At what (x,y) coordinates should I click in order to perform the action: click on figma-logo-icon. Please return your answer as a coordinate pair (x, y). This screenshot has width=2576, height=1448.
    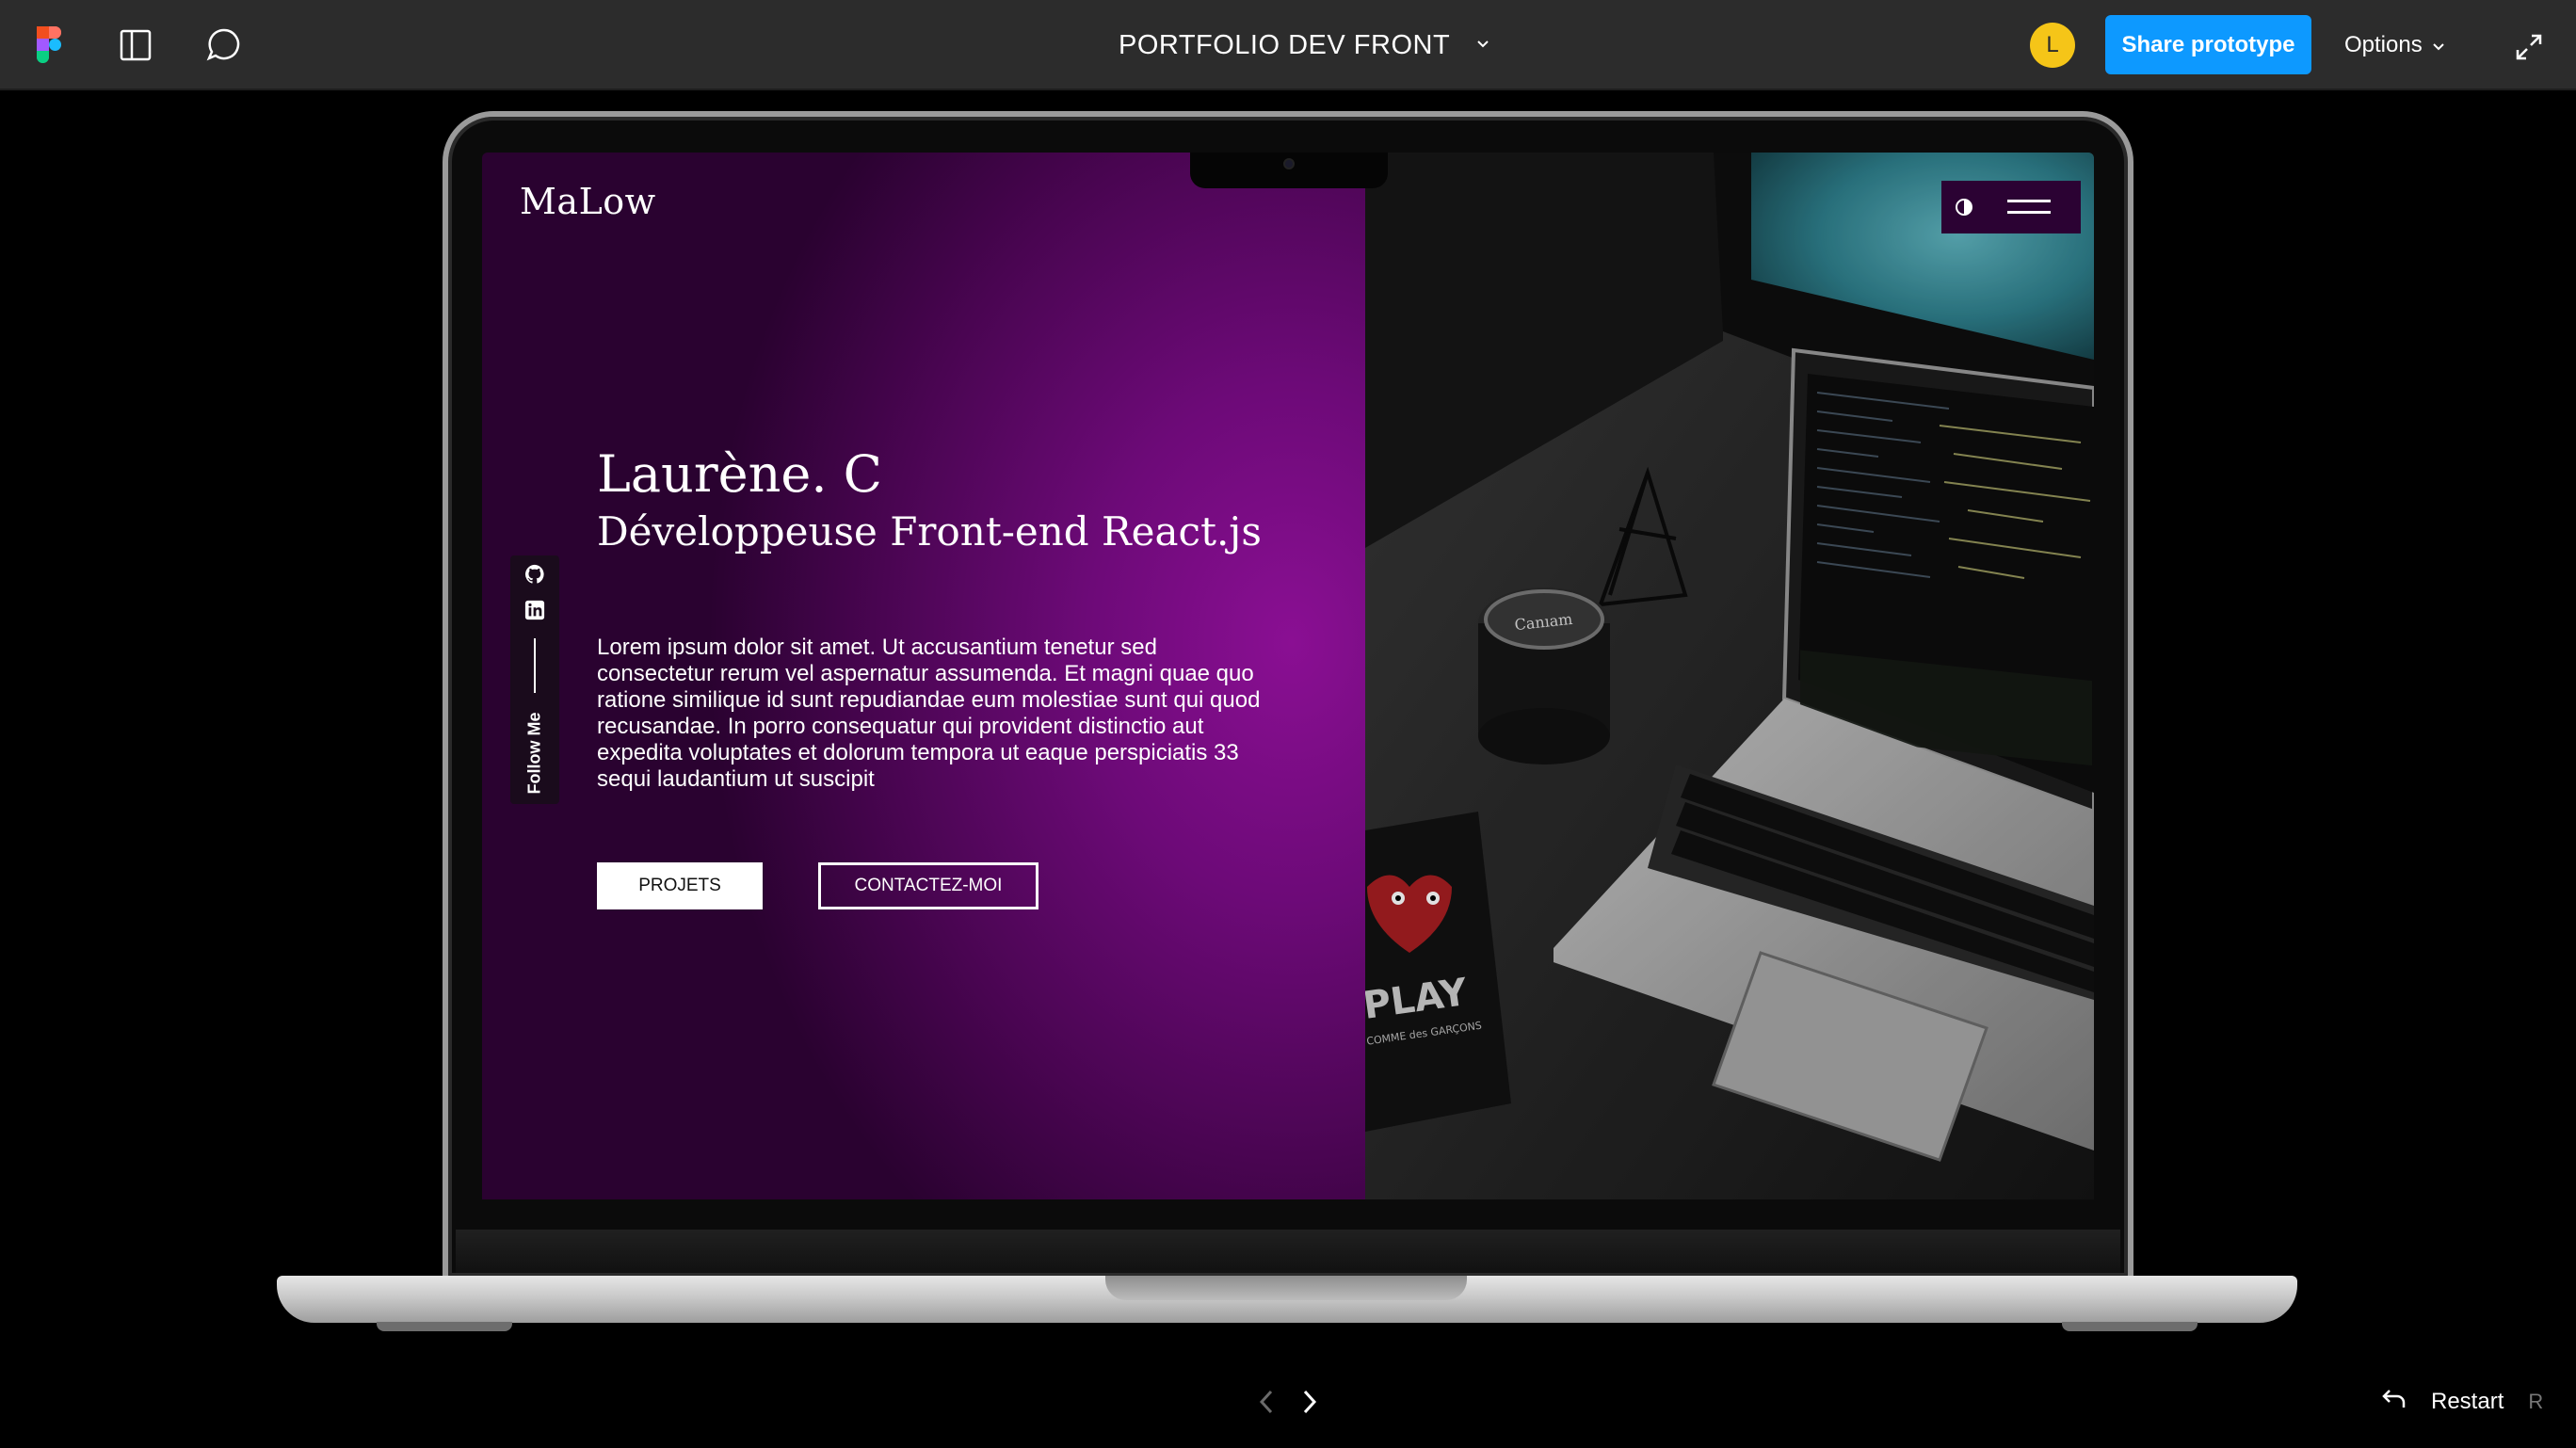
    Looking at the image, I should click on (49, 45).